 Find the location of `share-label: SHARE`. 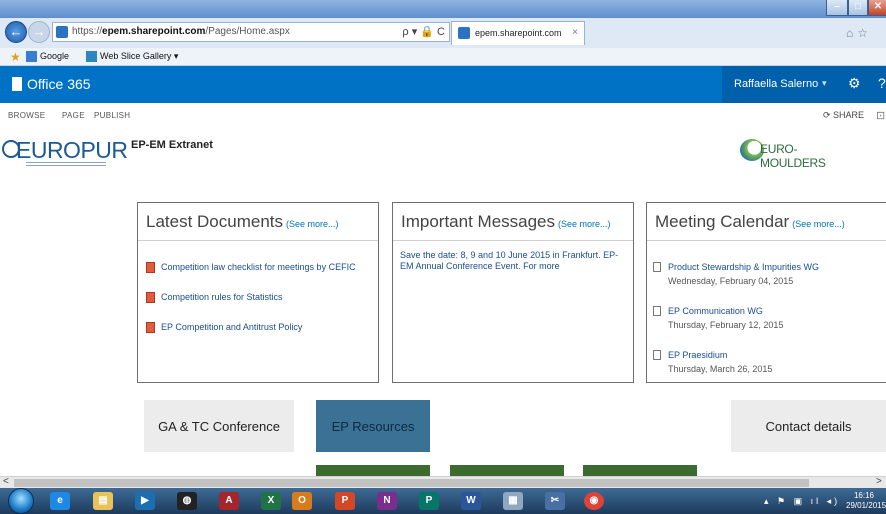

share-label: SHARE is located at coordinates (849, 115).